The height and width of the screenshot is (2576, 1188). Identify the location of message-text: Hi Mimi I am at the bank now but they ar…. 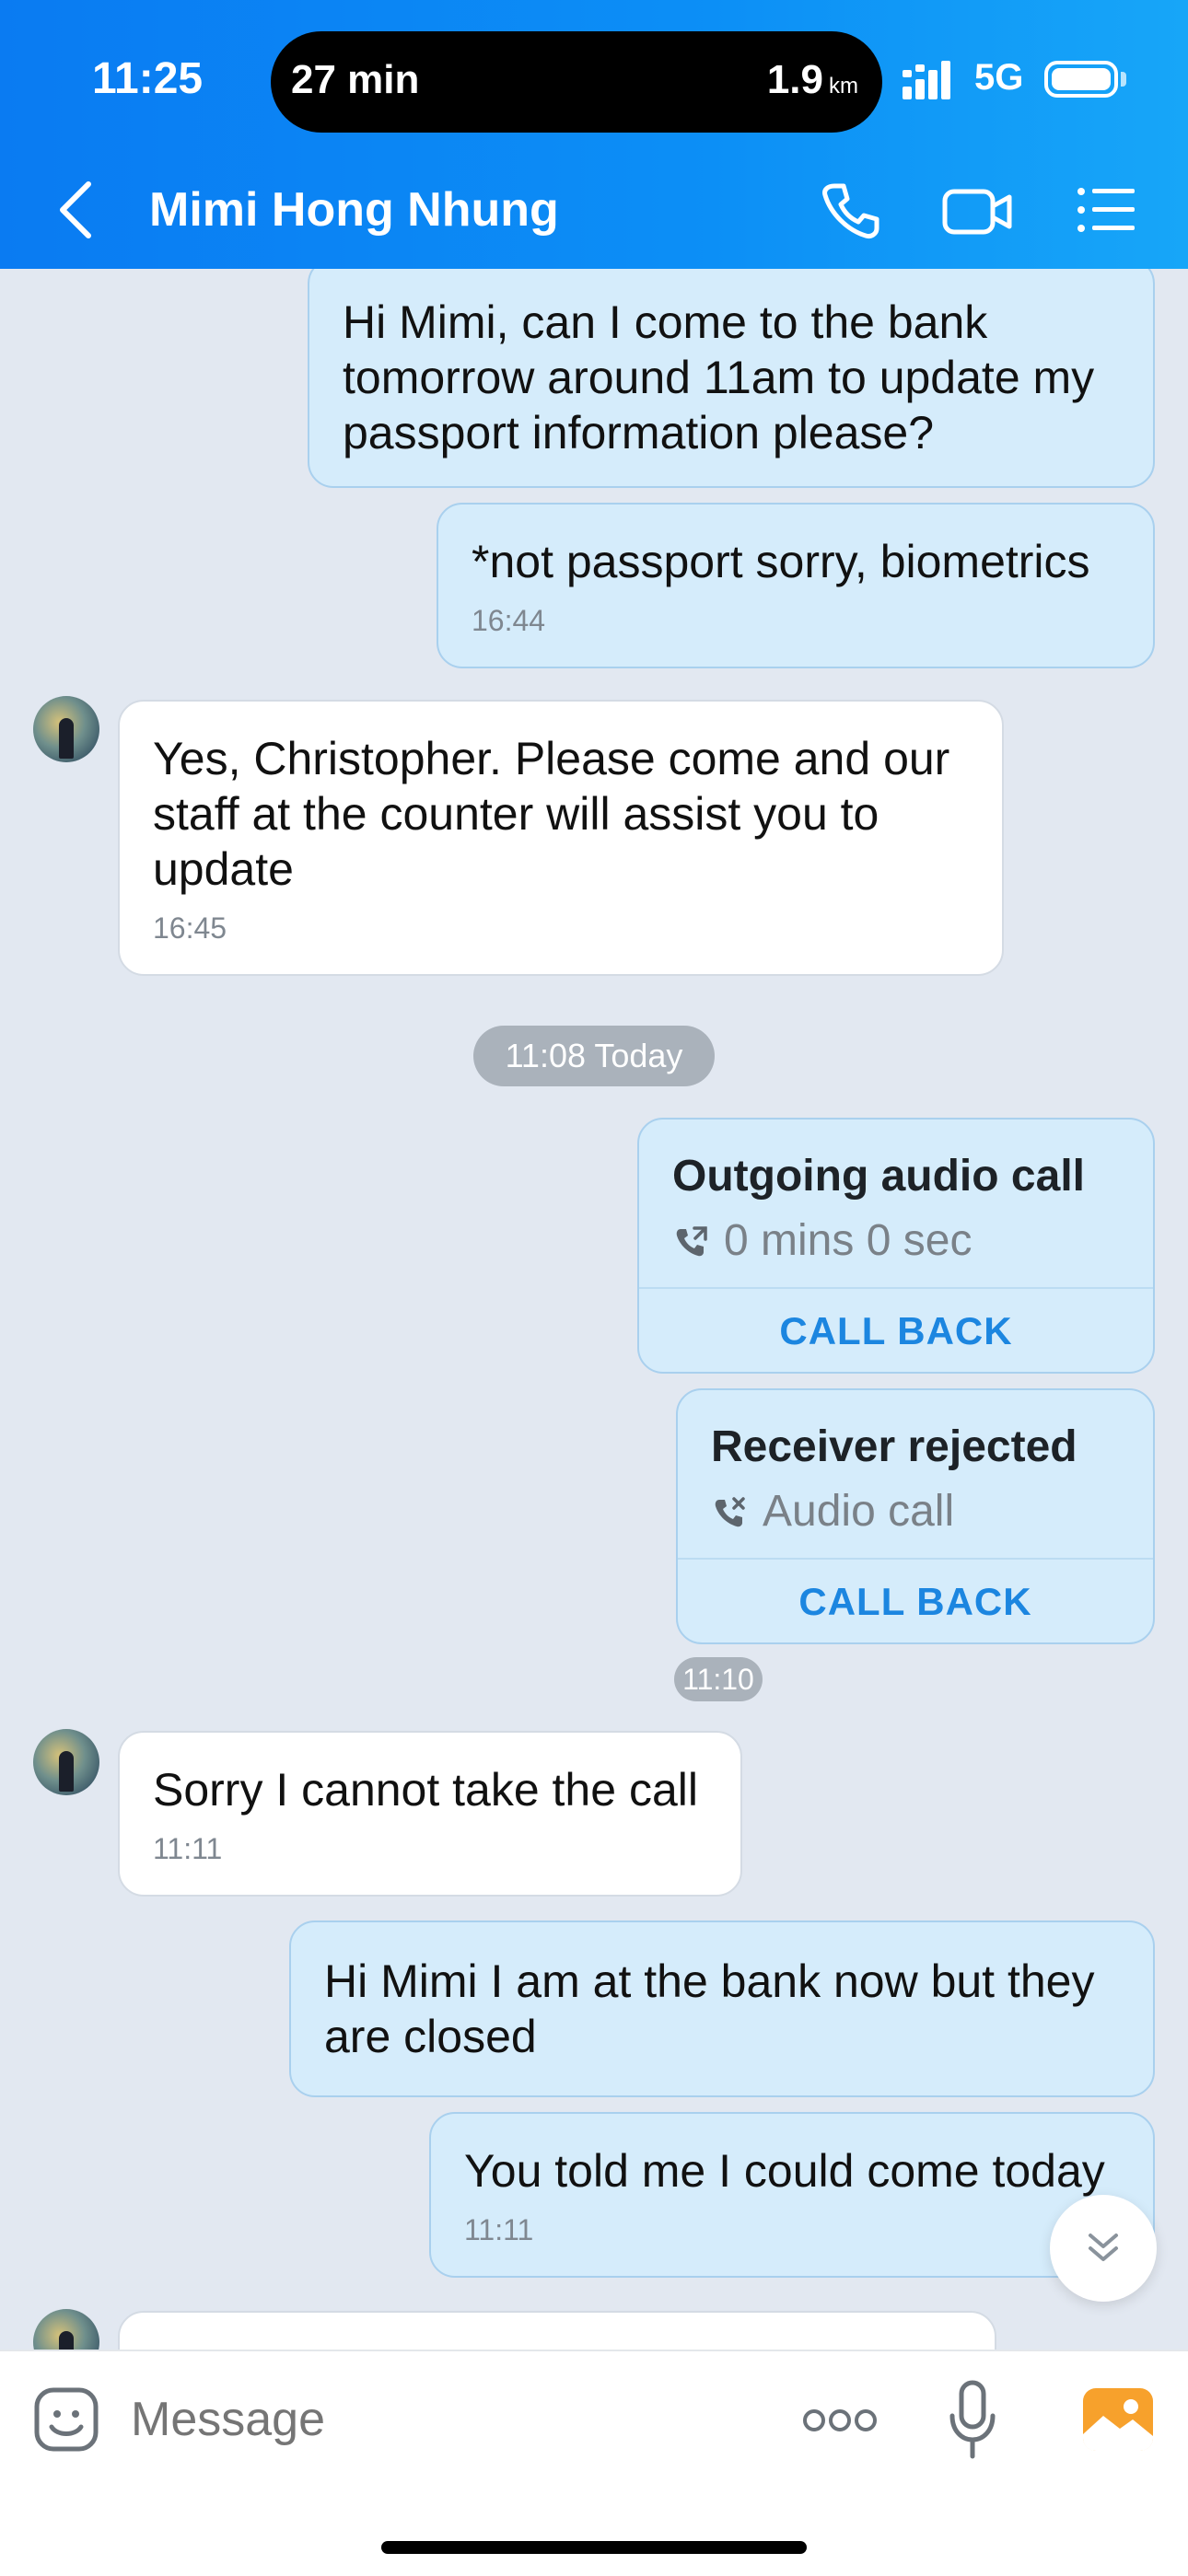
(709, 2008).